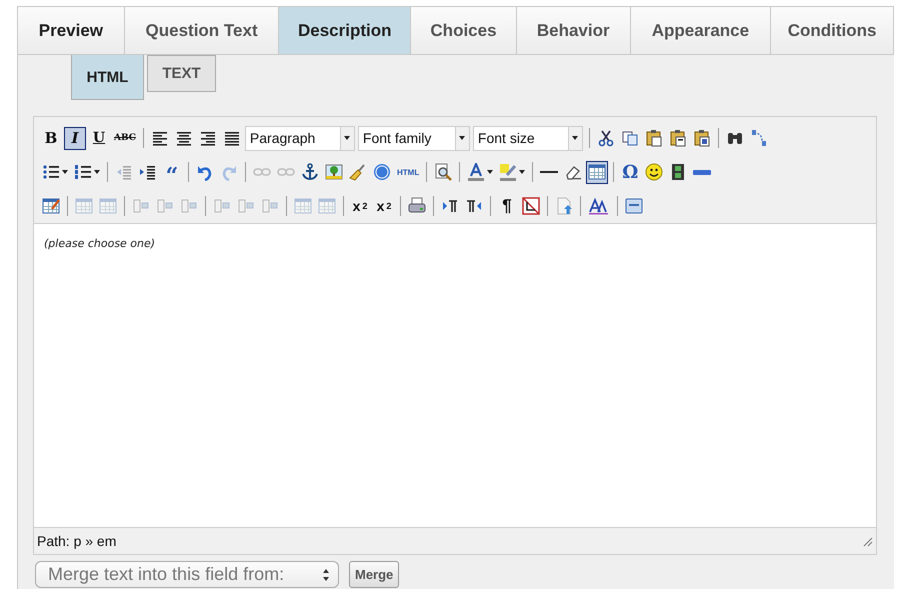 This screenshot has height=589, width=899. What do you see at coordinates (414, 138) in the screenshot?
I see `toolbar-dropdown: Font family` at bounding box center [414, 138].